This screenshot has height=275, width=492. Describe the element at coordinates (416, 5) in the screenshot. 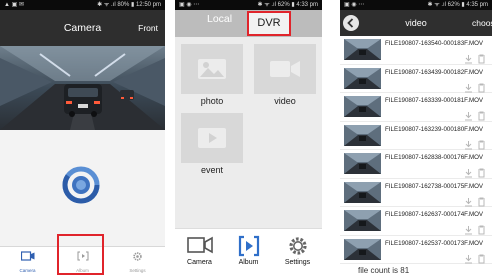

I see `status-bar: ▣ ◉ ⋯ ✱ ᯤ .ıl 62% ▮ 4:35 pm` at that location.